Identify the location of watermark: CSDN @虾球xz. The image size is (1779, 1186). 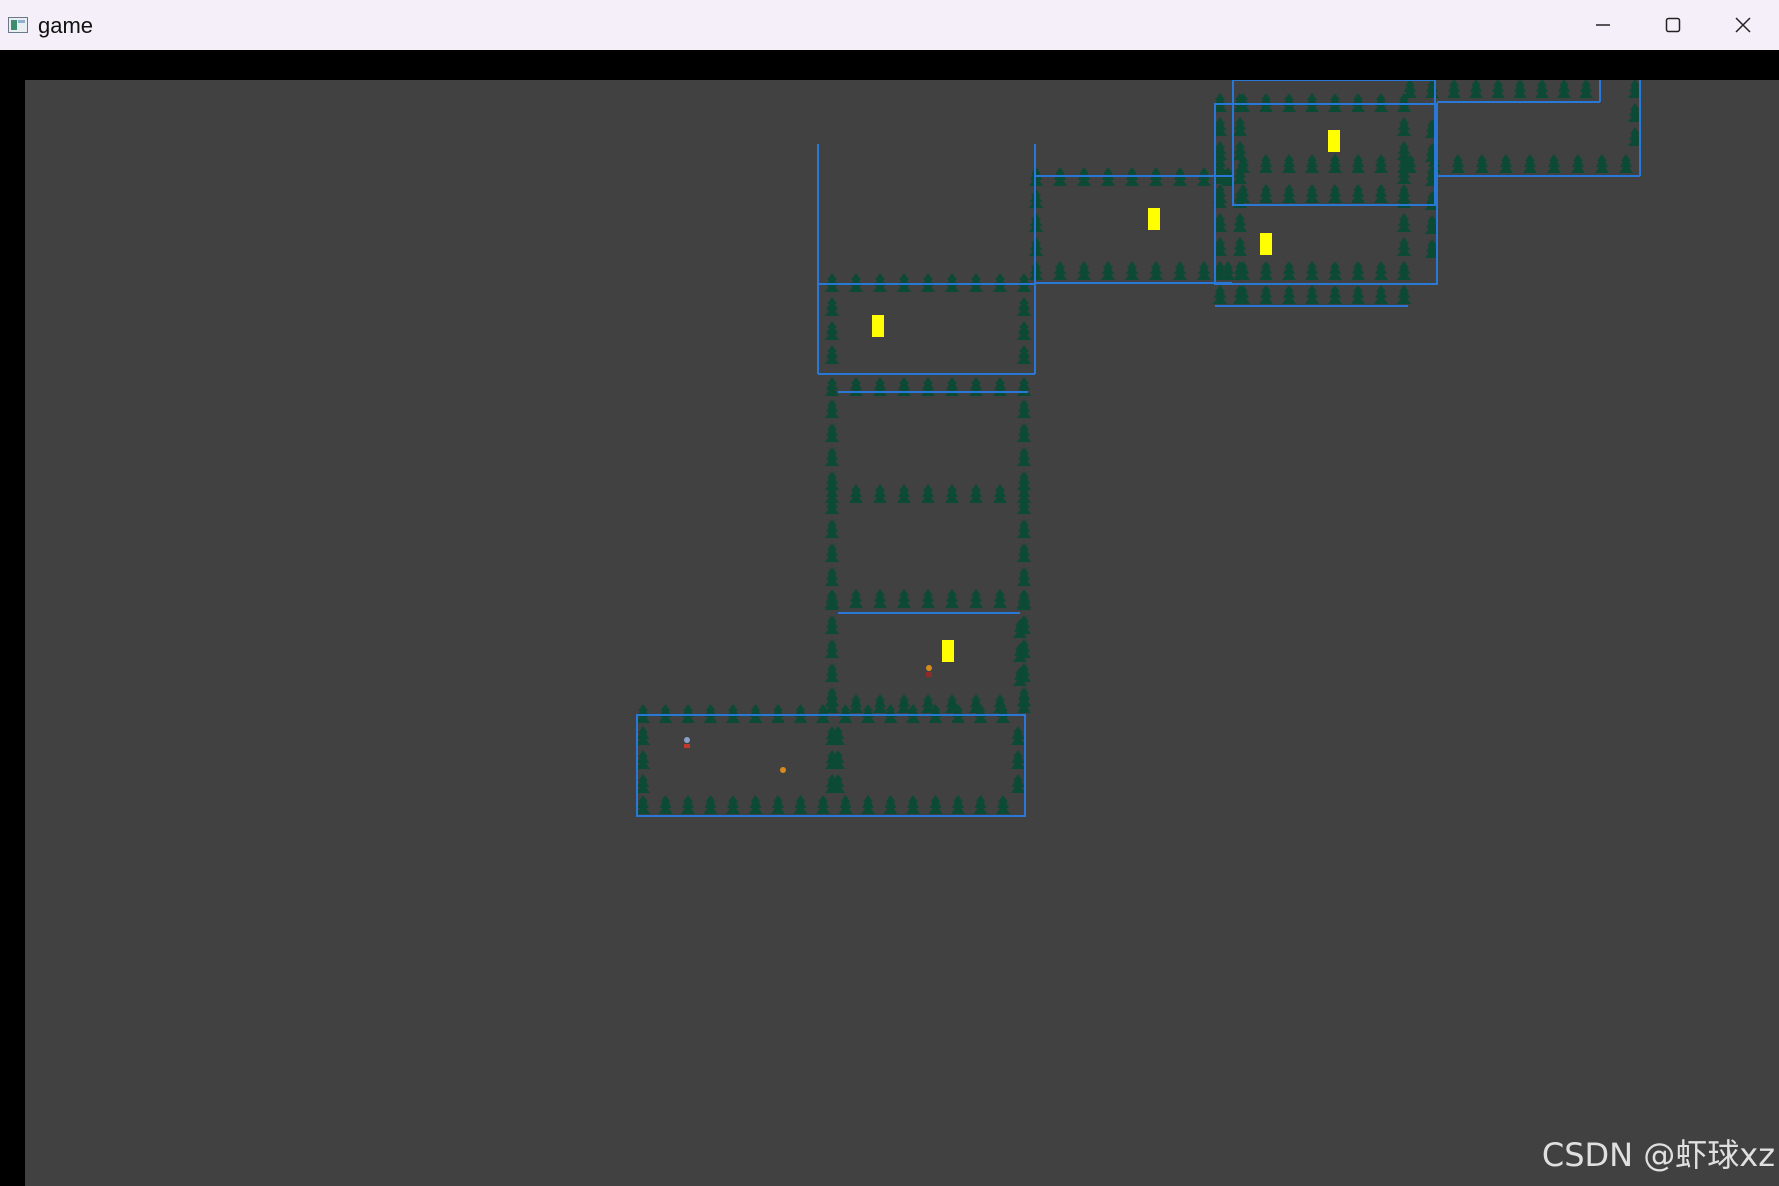
(1658, 1155).